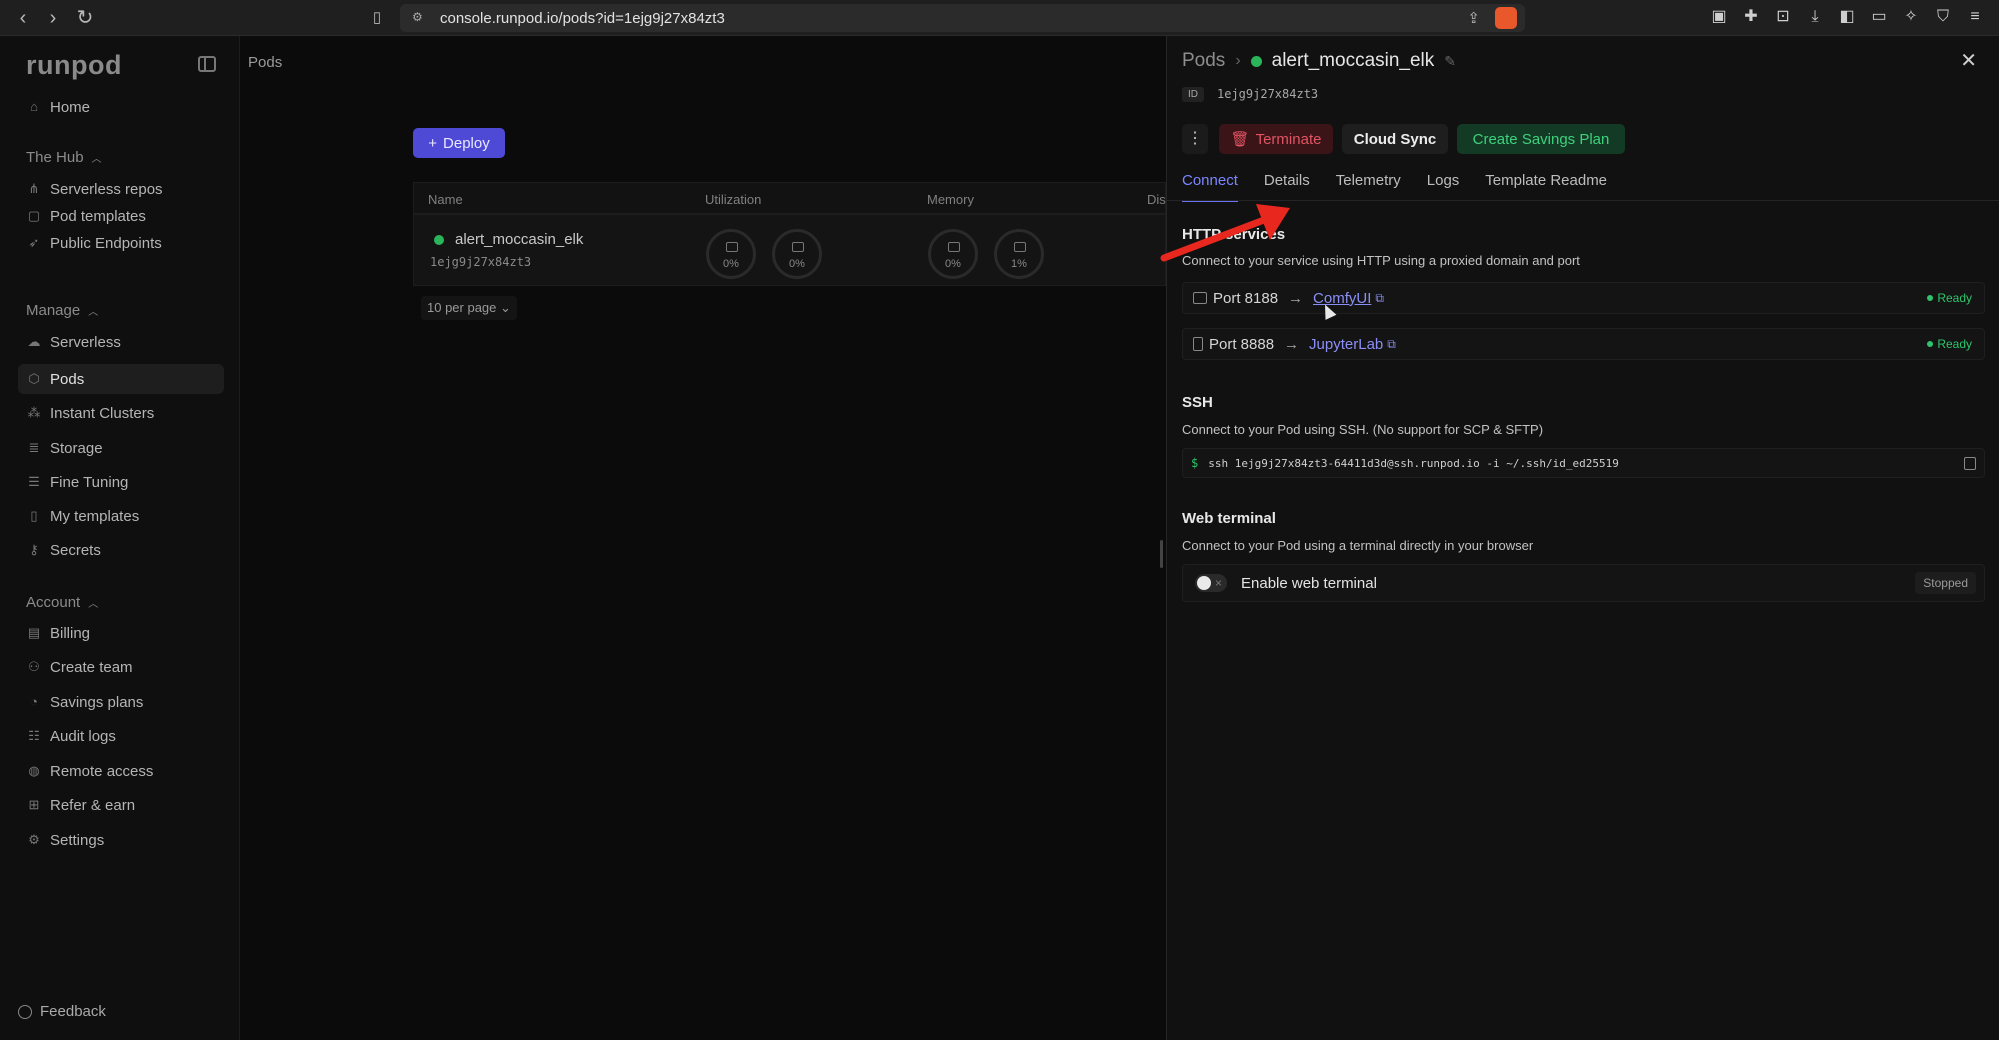 The width and height of the screenshot is (1999, 1040). I want to click on screenshot-icon: ⊡, so click(1783, 17).